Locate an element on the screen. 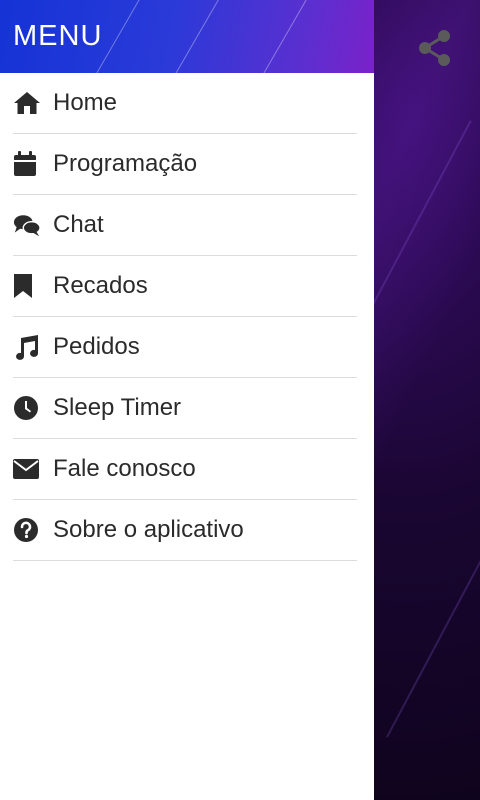 Image resolution: width=480 pixels, height=800 pixels. menu-item-label: Pedidos is located at coordinates (96, 346).